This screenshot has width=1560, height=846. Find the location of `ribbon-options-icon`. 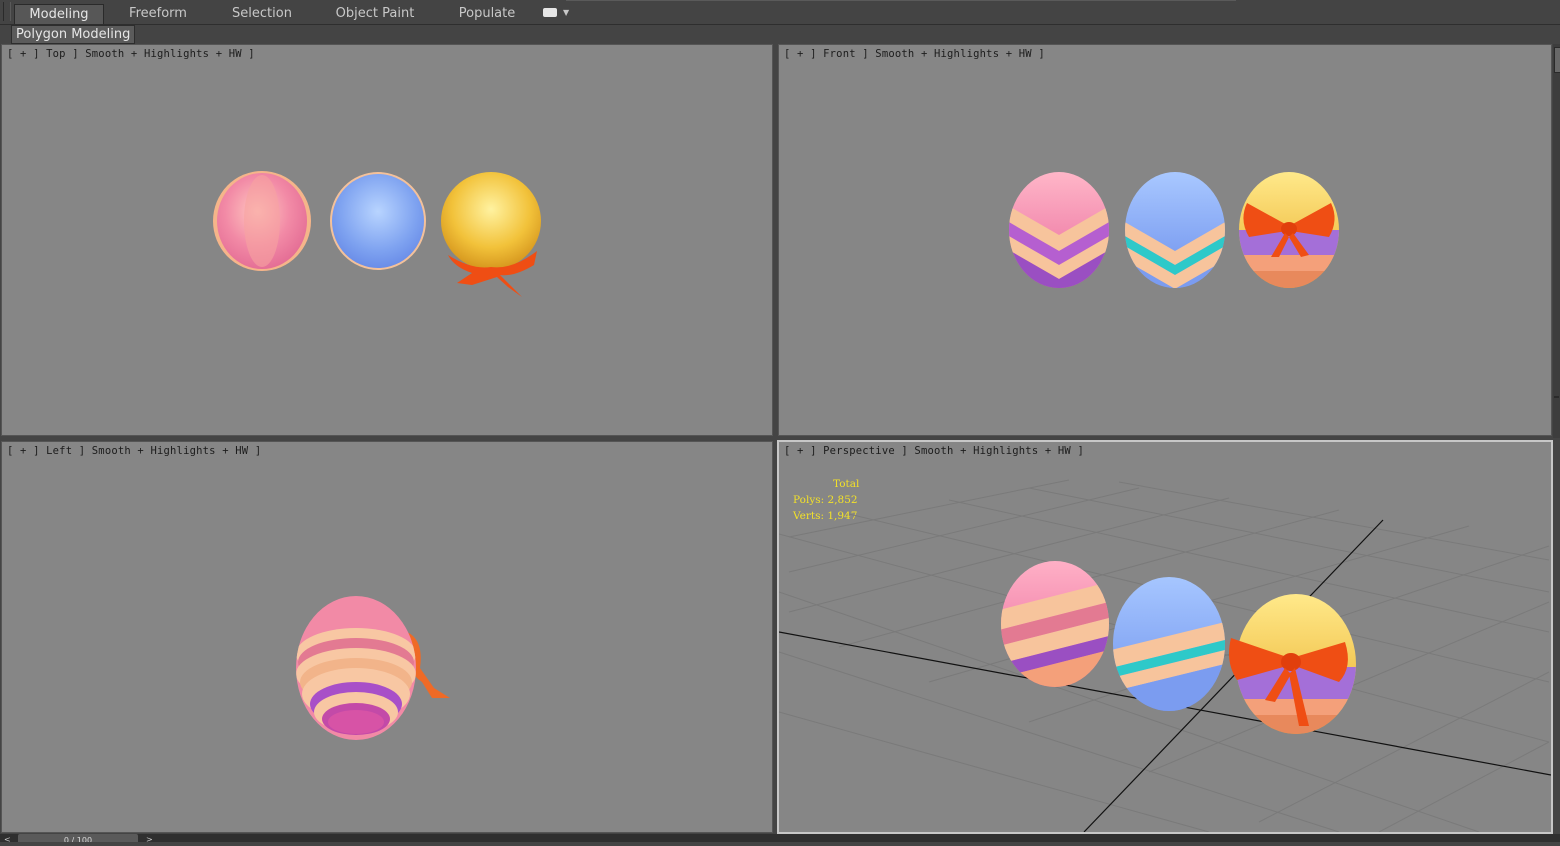

ribbon-options-icon is located at coordinates (550, 12).